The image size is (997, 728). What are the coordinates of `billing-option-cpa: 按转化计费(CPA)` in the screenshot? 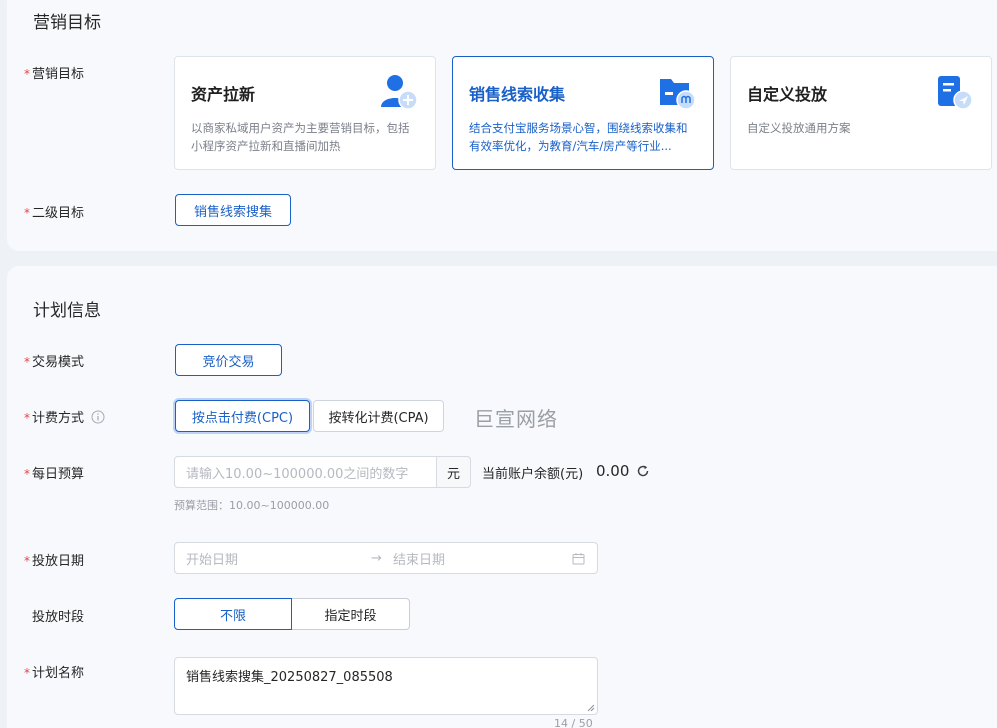 It's located at (378, 416).